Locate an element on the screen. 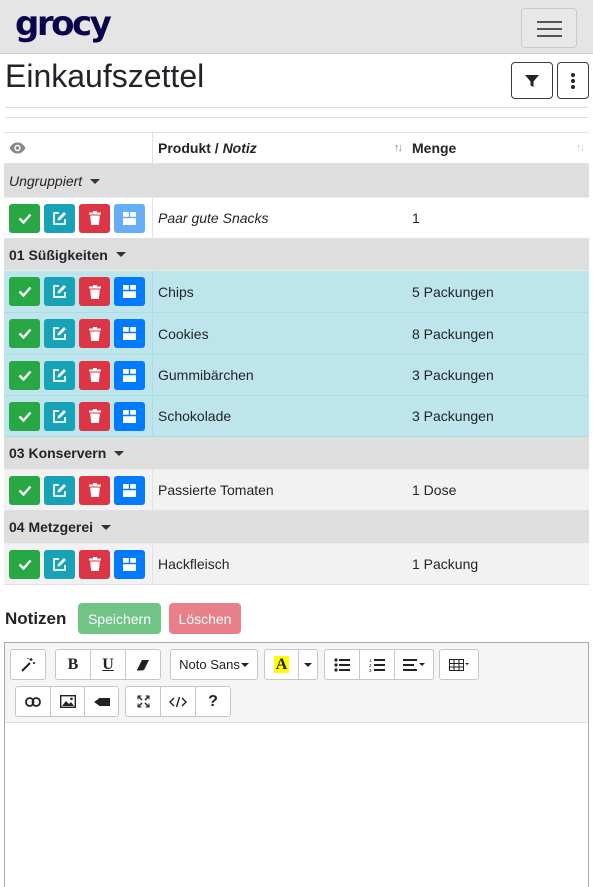 This screenshot has width=593, height=887. hamburger-icon-bar is located at coordinates (549, 36).